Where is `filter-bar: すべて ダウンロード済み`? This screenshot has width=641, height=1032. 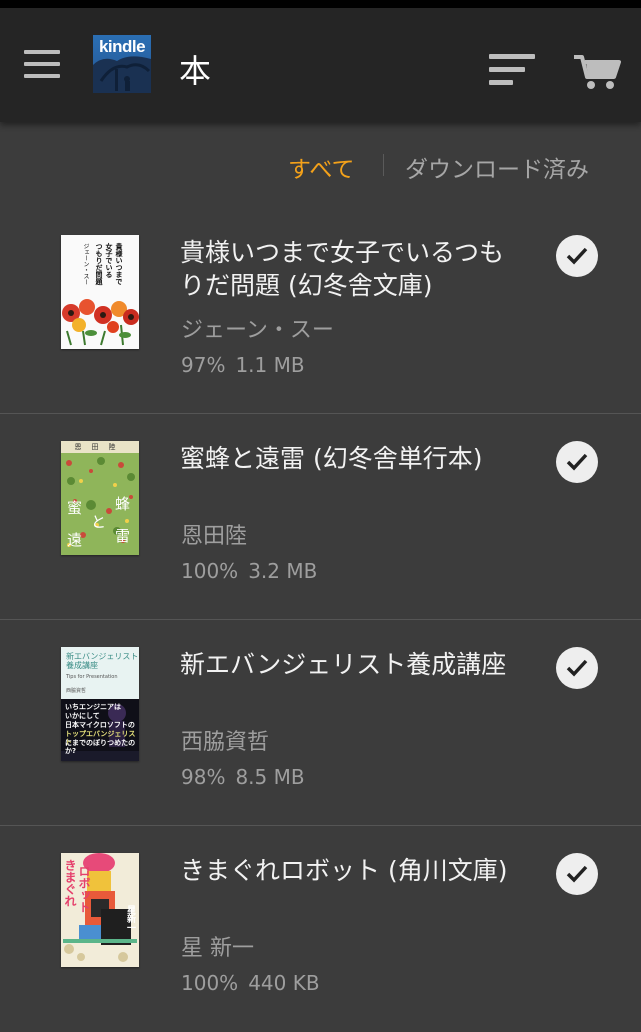
filter-bar: すべて ダウンロード済み is located at coordinates (320, 165).